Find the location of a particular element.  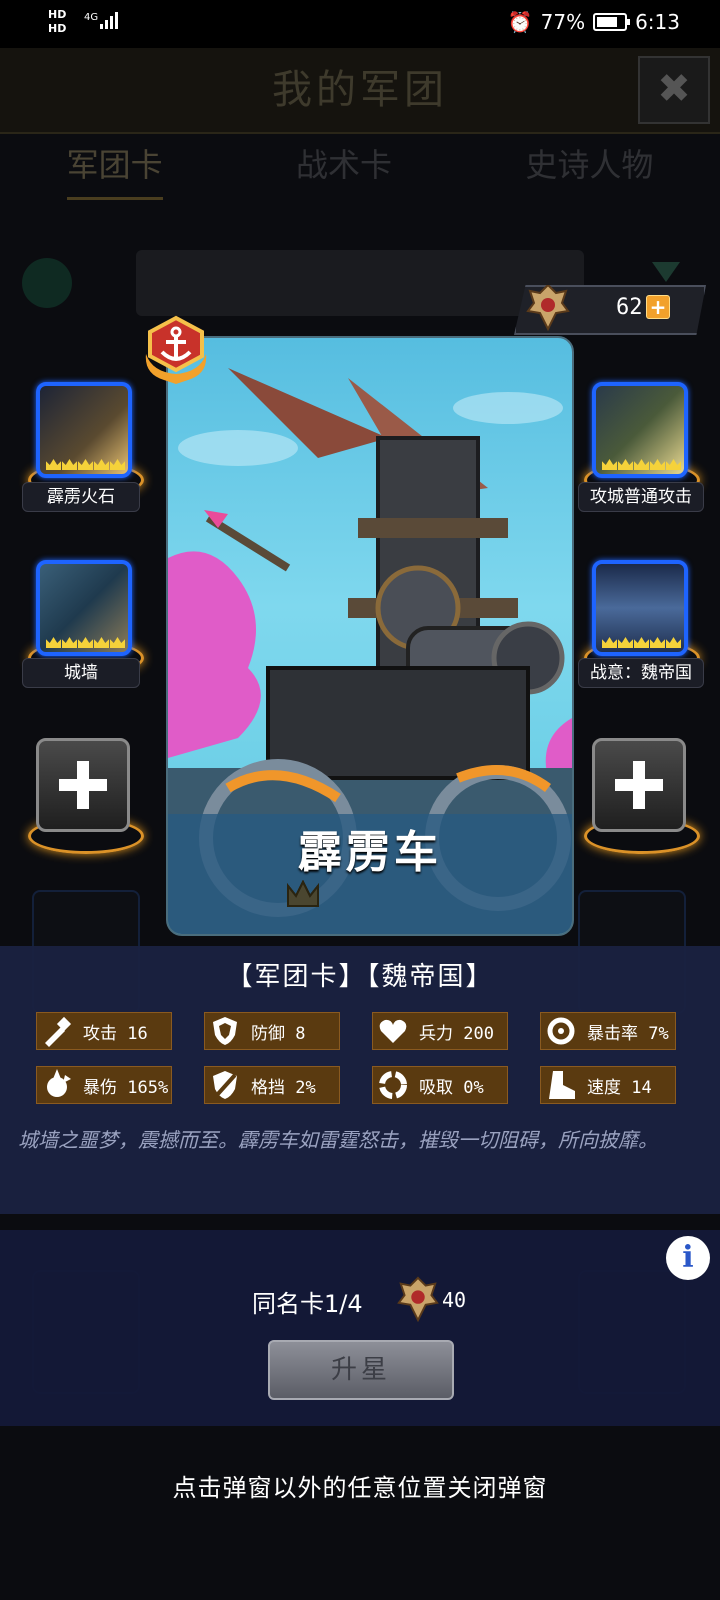

tab-tactic-cards: 战术卡 is located at coordinates (344, 170).